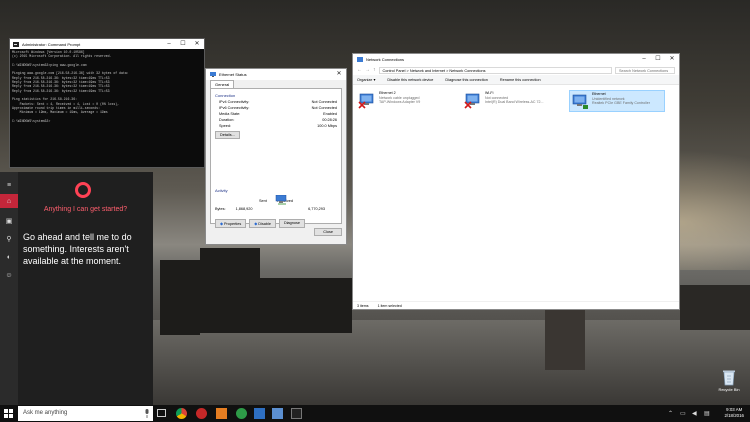 Image resolution: width=750 pixels, height=422 pixels. Describe the element at coordinates (225, 126) in the screenshot. I see `status-label: Speed:` at that location.